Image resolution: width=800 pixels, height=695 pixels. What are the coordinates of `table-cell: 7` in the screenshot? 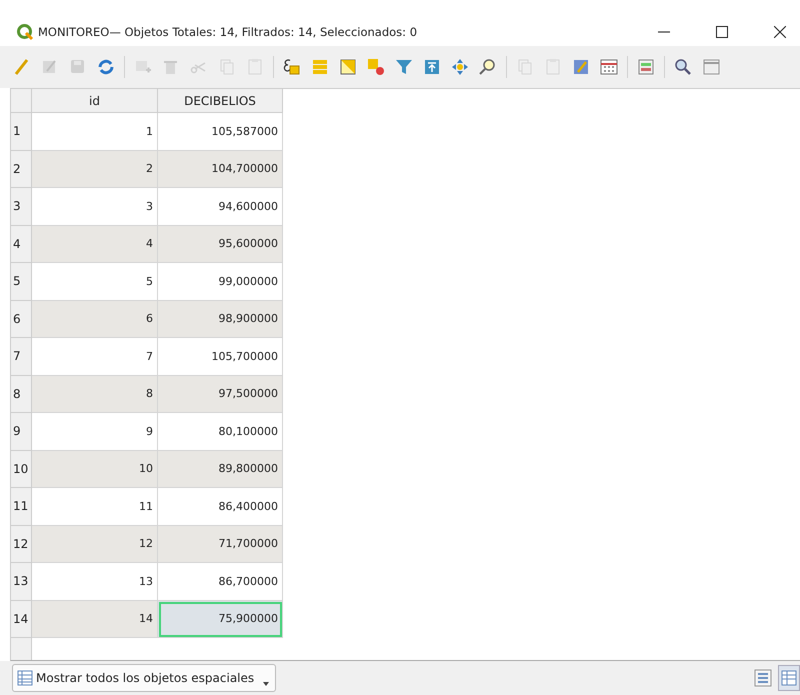 It's located at (95, 357).